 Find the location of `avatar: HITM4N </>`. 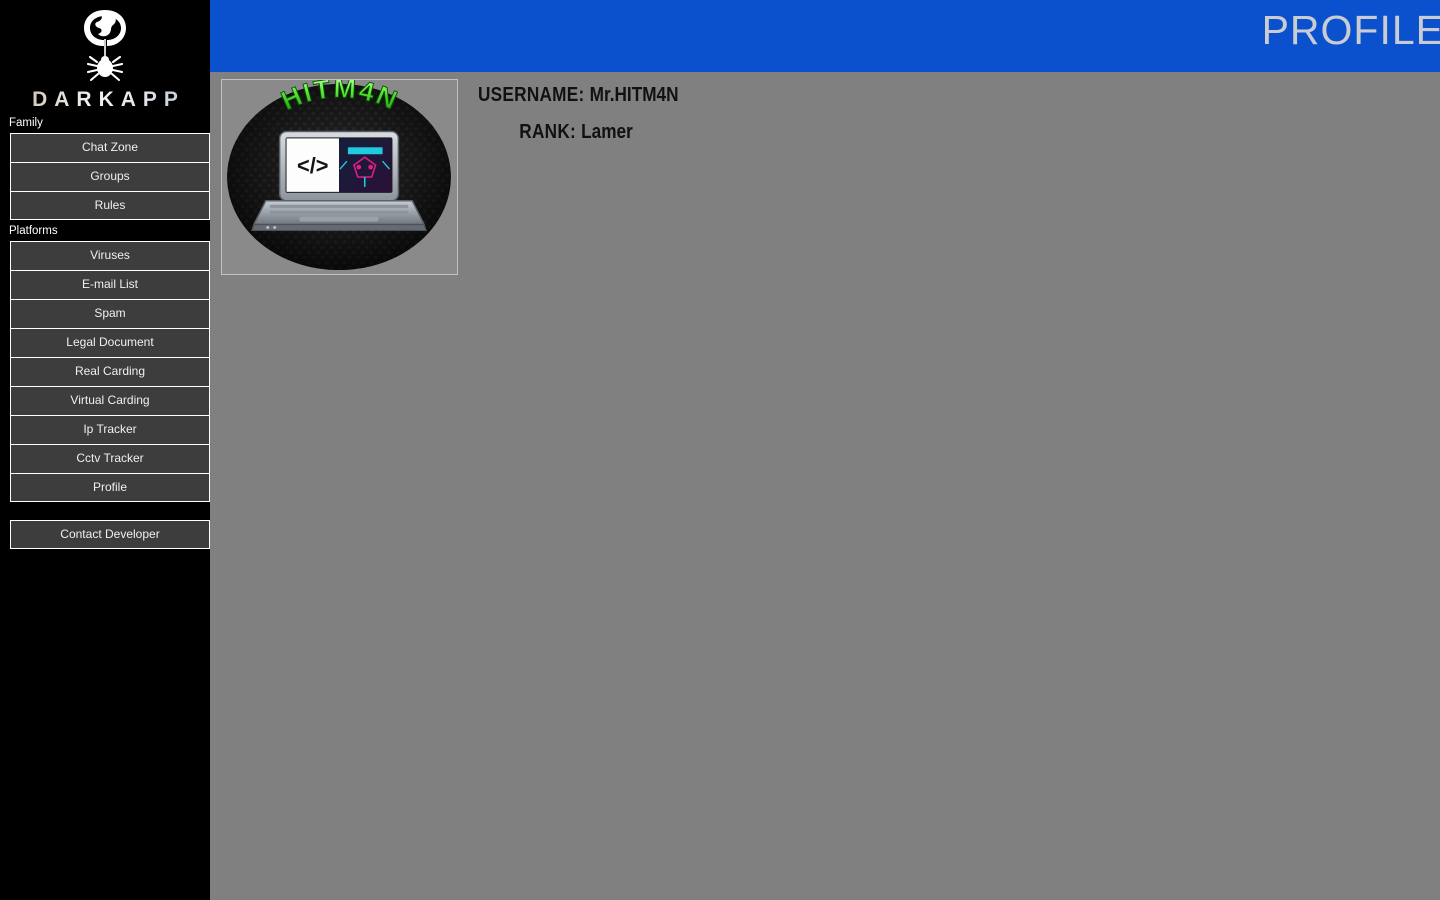

avatar: HITM4N </> is located at coordinates (339, 177).